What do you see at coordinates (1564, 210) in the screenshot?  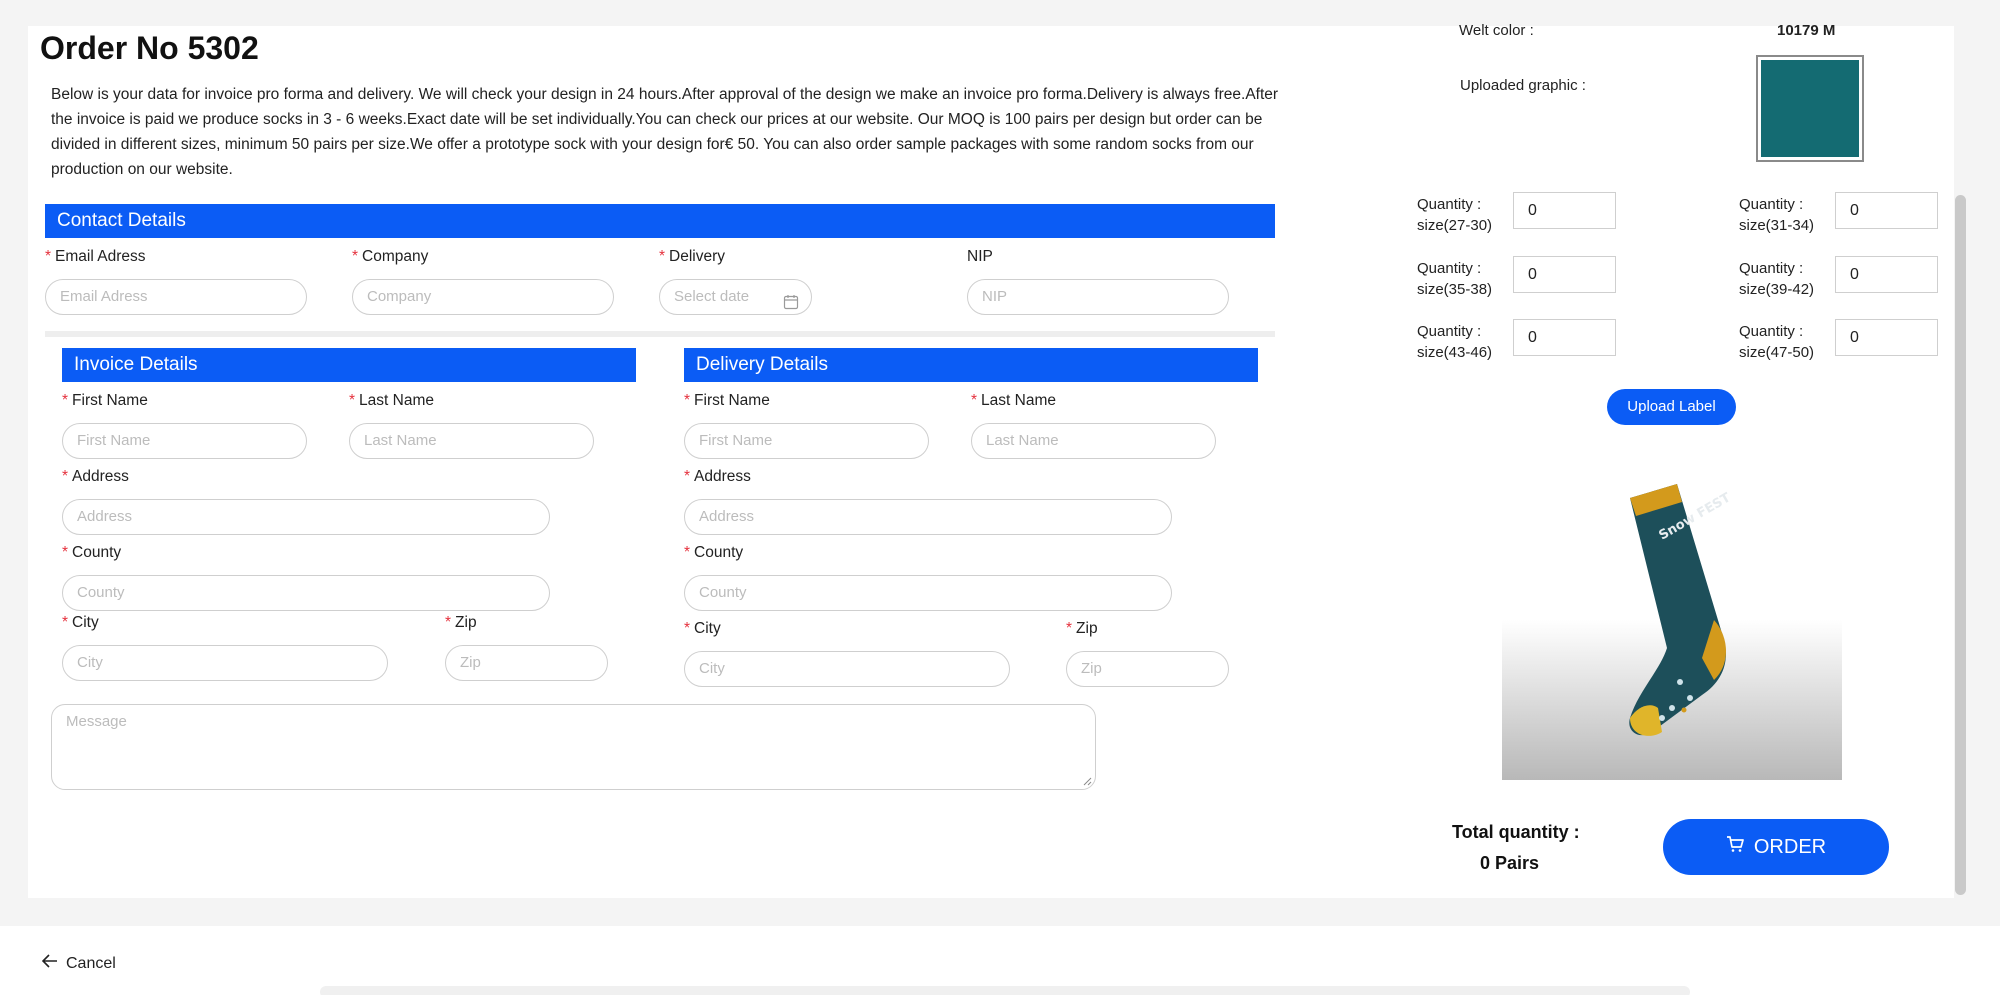 I see `quantity-input-27-30: 0` at bounding box center [1564, 210].